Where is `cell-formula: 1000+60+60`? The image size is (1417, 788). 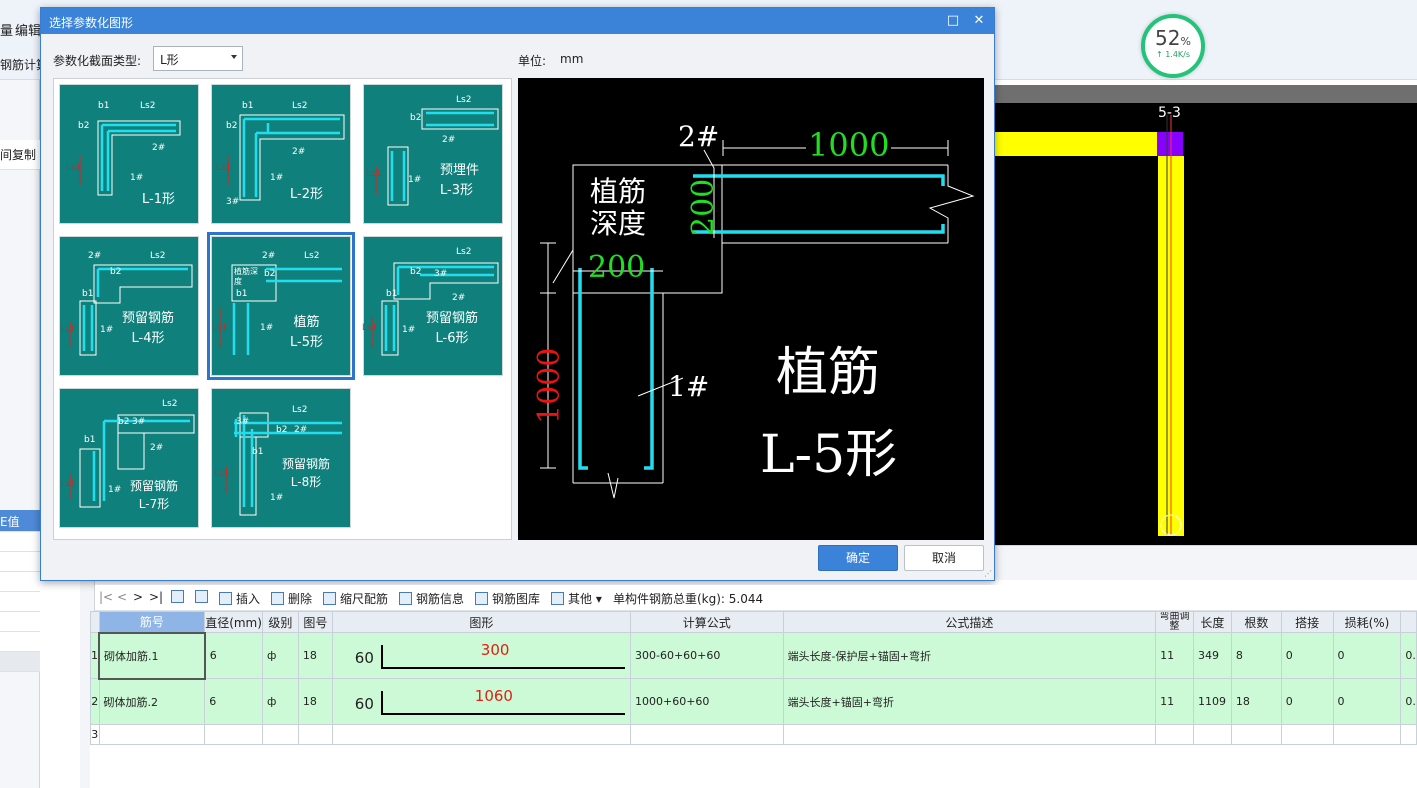 cell-formula: 1000+60+60 is located at coordinates (706, 701).